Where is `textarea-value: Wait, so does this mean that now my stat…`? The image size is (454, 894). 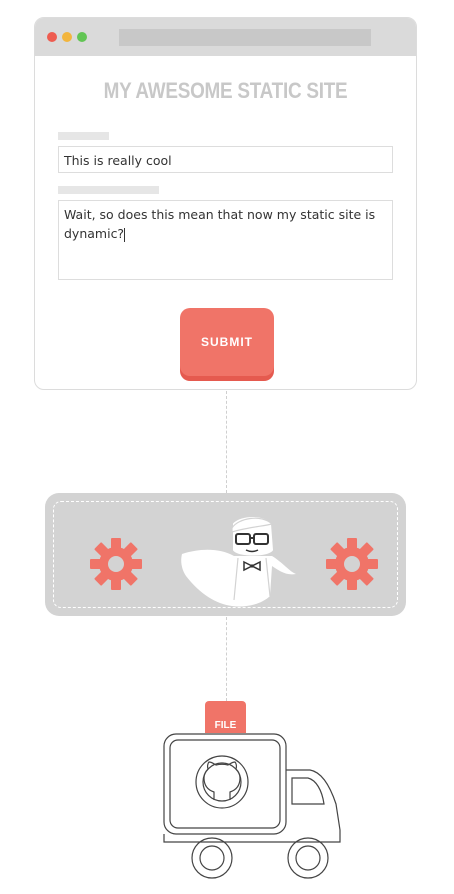
textarea-value: Wait, so does this mean that now my stat… is located at coordinates (220, 224).